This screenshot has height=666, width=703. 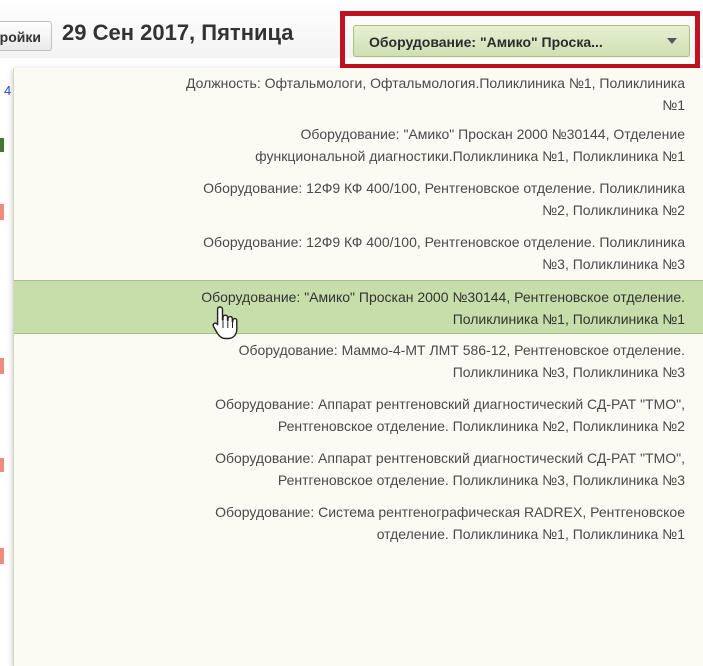 What do you see at coordinates (568, 319) in the screenshot?
I see `option-text-line2: Поликлиника №1, Поликлиника №1` at bounding box center [568, 319].